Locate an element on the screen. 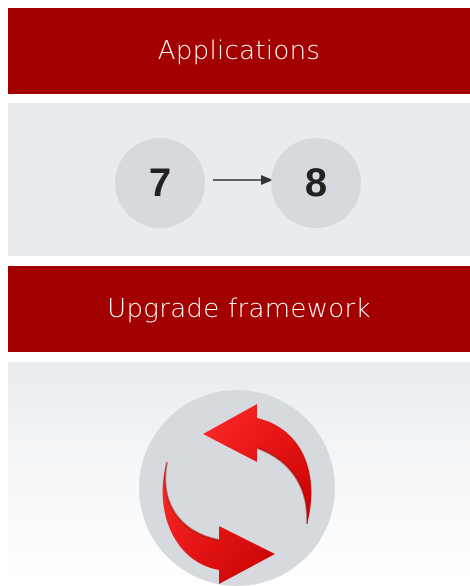 This screenshot has height=586, width=470. applications-banner: Applications is located at coordinates (239, 51).